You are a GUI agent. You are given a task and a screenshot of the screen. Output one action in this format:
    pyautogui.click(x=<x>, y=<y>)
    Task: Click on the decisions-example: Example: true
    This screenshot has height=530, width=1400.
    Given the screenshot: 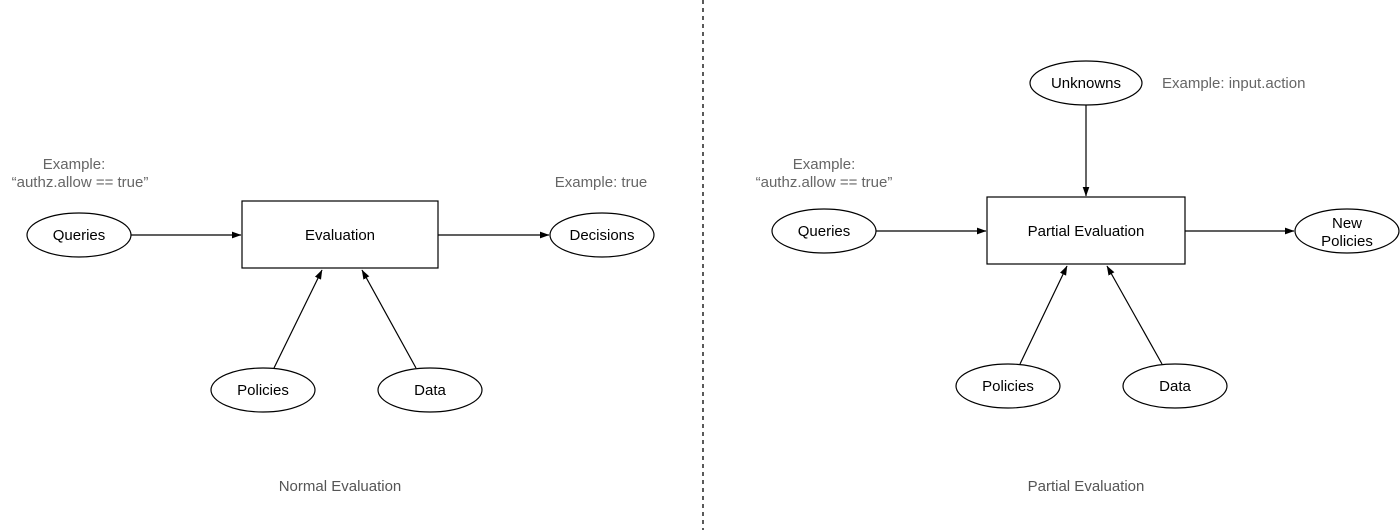 What is the action you would take?
    pyautogui.click(x=601, y=182)
    